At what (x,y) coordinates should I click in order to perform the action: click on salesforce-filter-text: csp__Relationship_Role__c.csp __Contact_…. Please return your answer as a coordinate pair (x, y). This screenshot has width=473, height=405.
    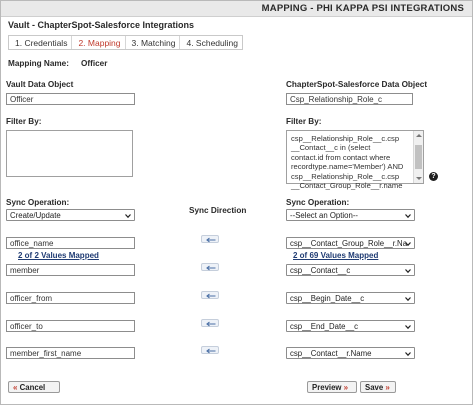
    Looking at the image, I should click on (347, 162).